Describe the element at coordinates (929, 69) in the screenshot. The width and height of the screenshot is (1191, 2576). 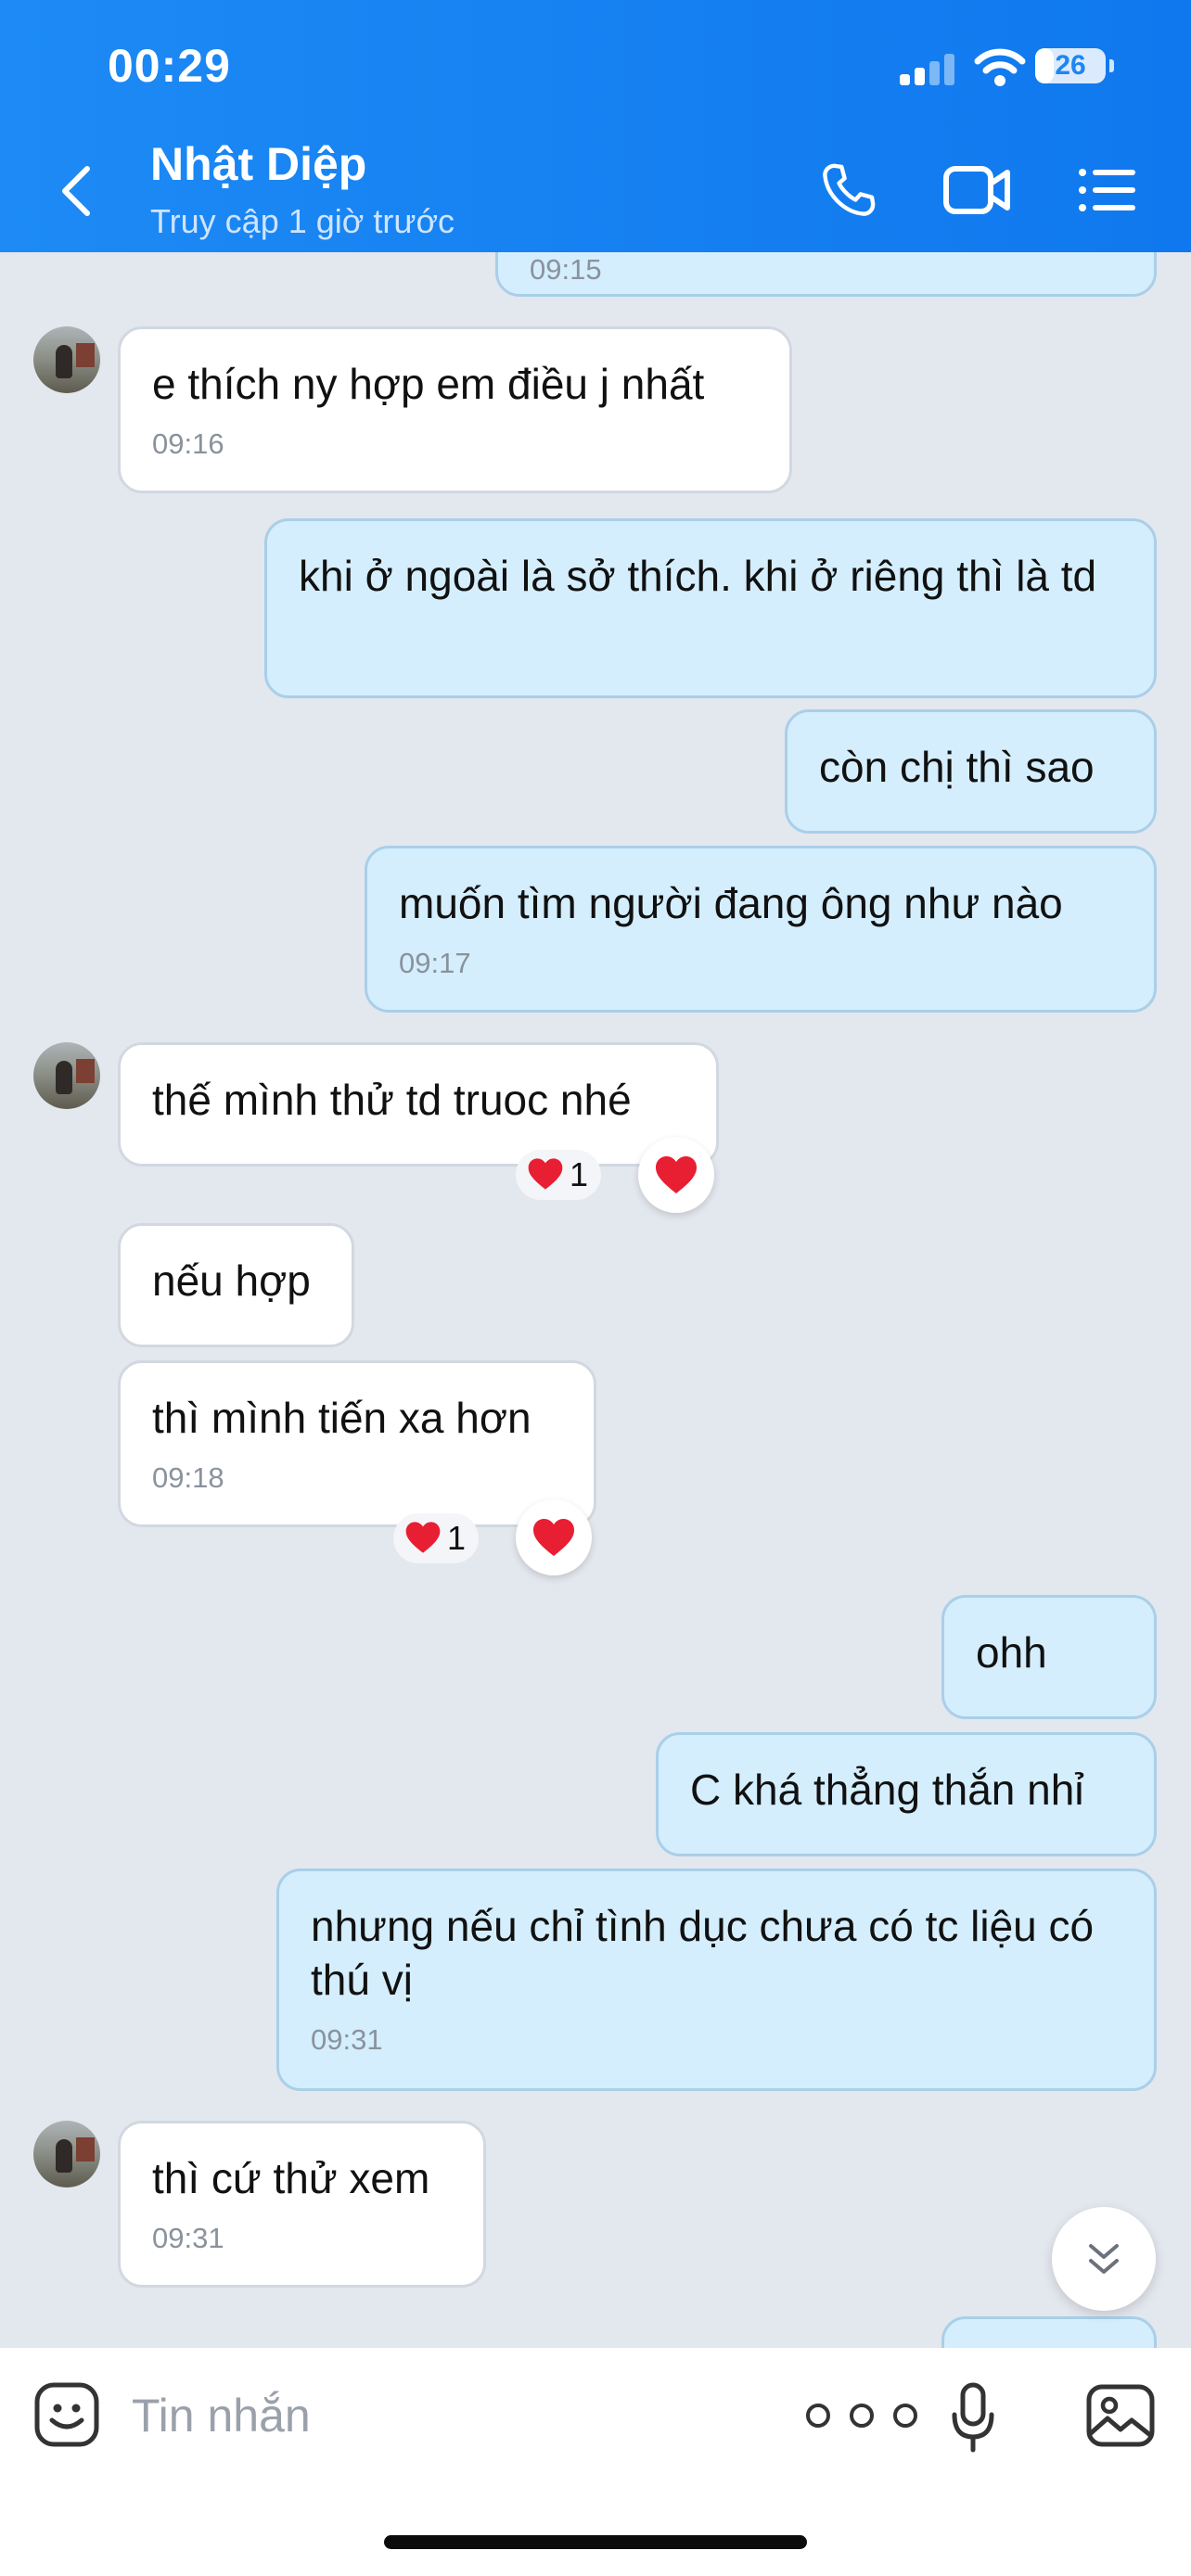
I see `cellular-signal-icon` at that location.